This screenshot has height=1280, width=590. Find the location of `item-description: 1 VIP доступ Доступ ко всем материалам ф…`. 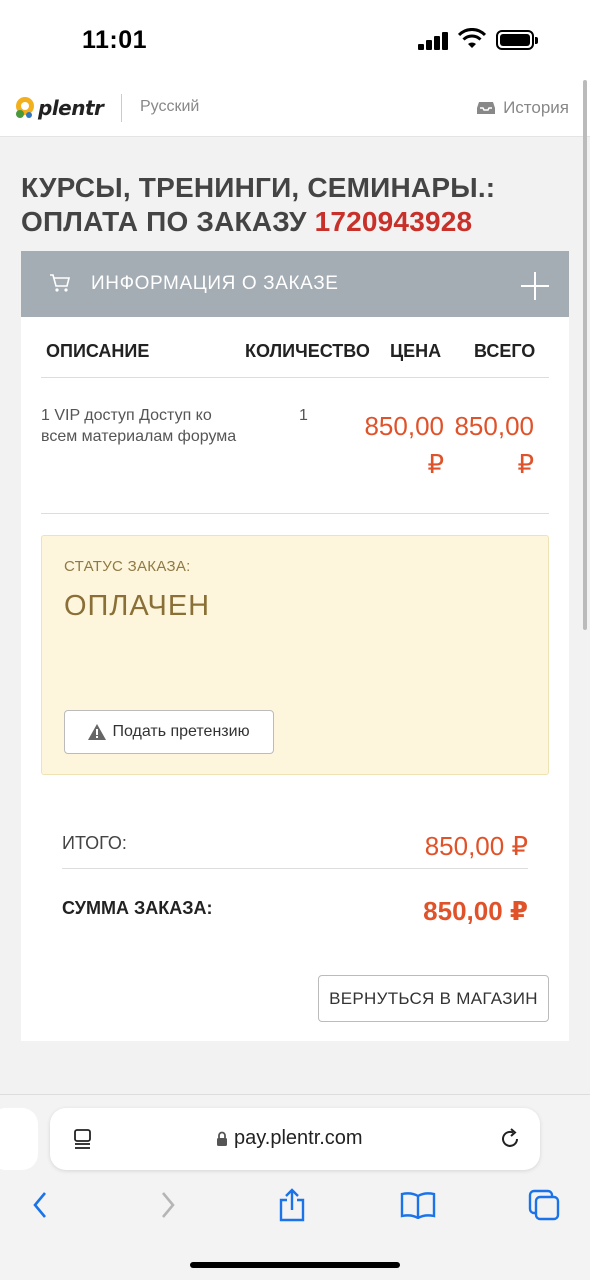

item-description: 1 VIP доступ Доступ ко всем материалам ф… is located at coordinates (139, 426).